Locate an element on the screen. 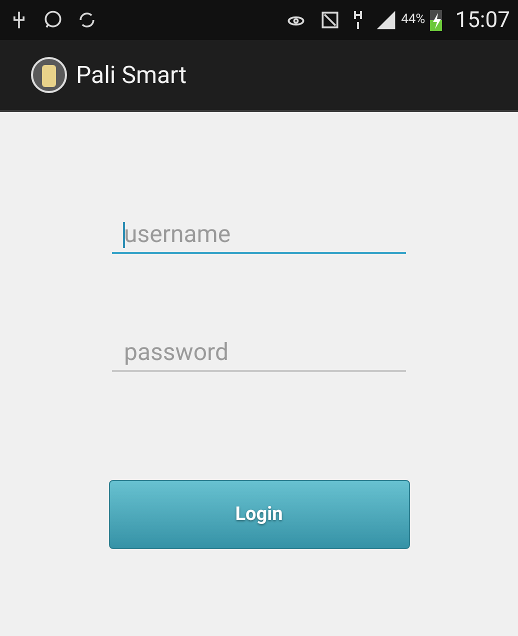 The height and width of the screenshot is (636, 518). clock-time: 15:07 is located at coordinates (482, 20).